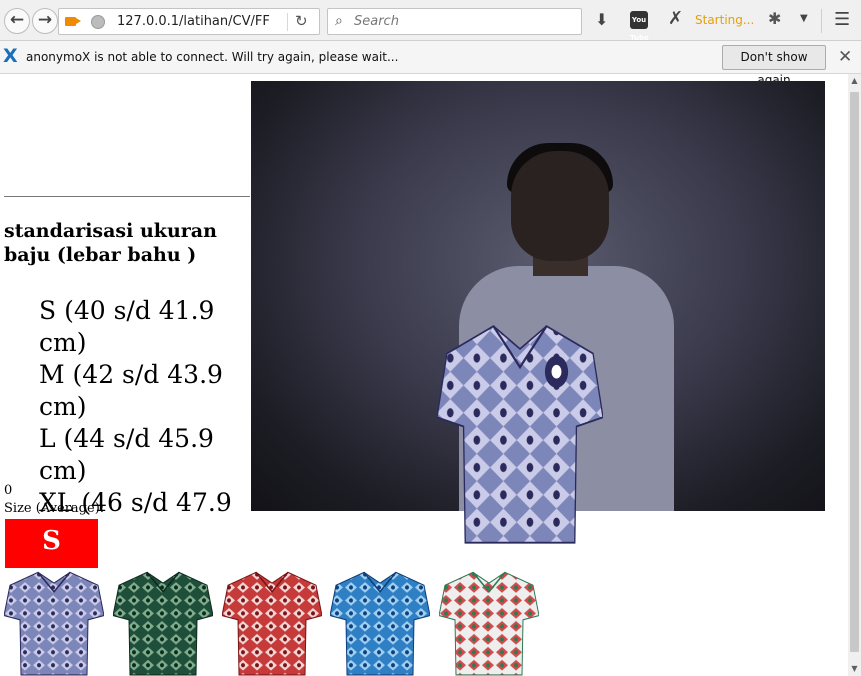 Image resolution: width=861 pixels, height=676 pixels. Describe the element at coordinates (301, 21) in the screenshot. I see `reload-icon: ↻` at that location.